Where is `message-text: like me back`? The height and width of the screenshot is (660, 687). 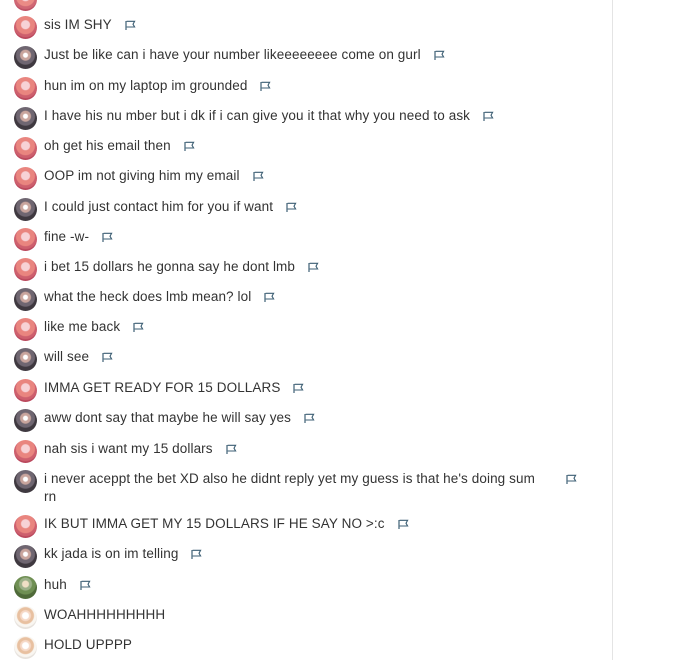
message-text: like me back is located at coordinates (82, 326).